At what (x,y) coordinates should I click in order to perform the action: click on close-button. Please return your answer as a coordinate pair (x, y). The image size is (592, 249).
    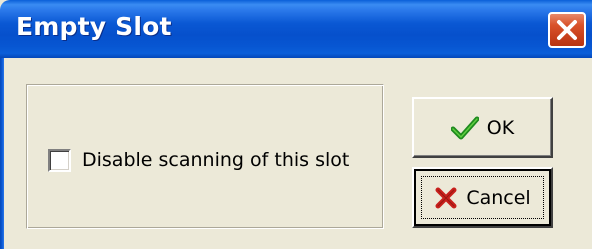
    Looking at the image, I should click on (567, 30).